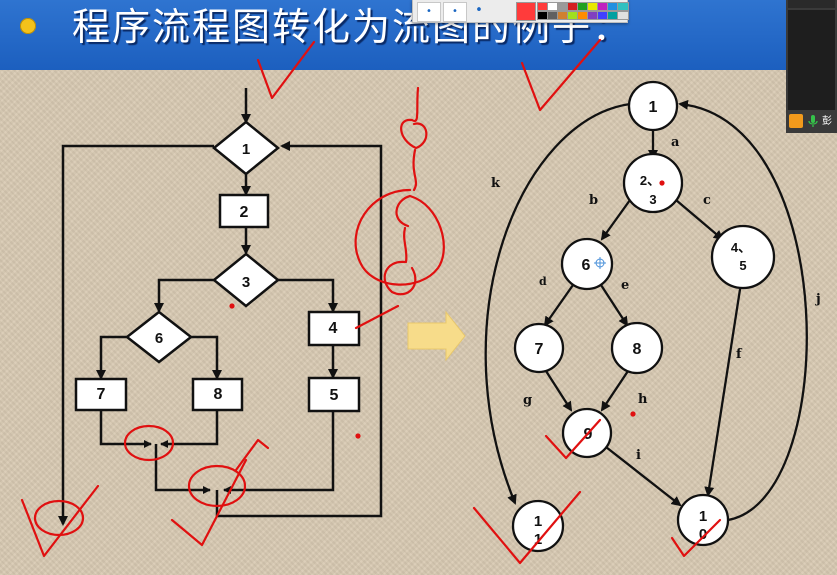 This screenshot has width=837, height=575. What do you see at coordinates (429, 12) in the screenshot?
I see `pen-tool-icon: •` at bounding box center [429, 12].